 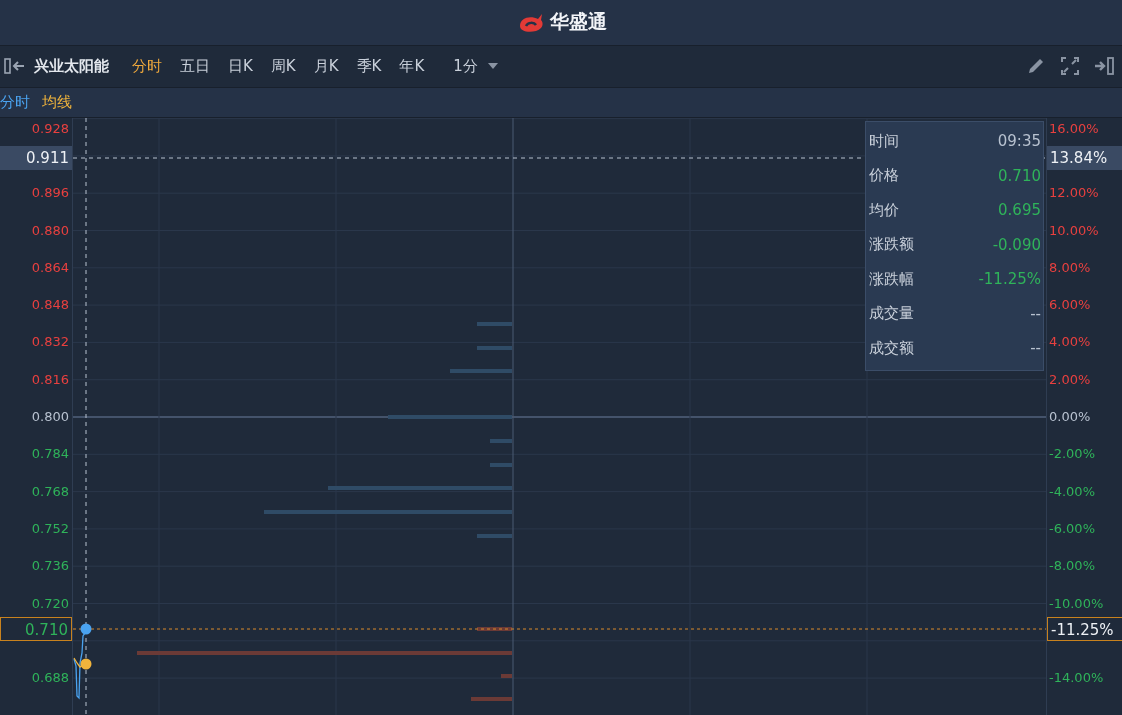 What do you see at coordinates (1009, 279) in the screenshot?
I see `tooltip-value: -11.25%` at bounding box center [1009, 279].